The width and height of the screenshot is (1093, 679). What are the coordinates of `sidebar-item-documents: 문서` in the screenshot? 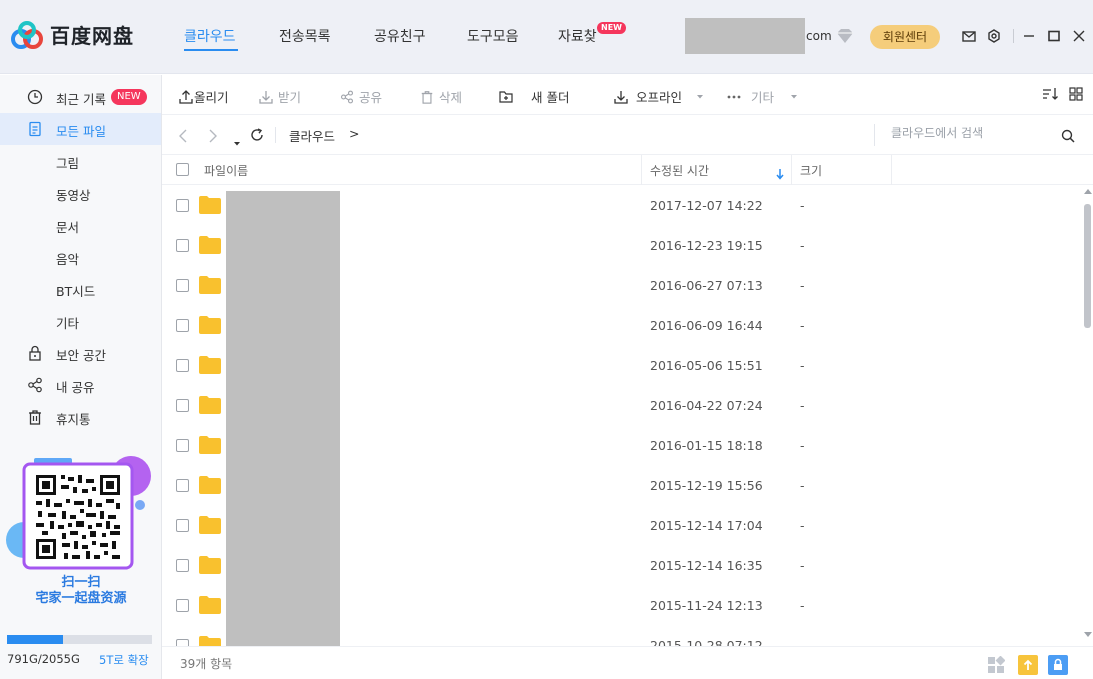 It's located at (80, 225).